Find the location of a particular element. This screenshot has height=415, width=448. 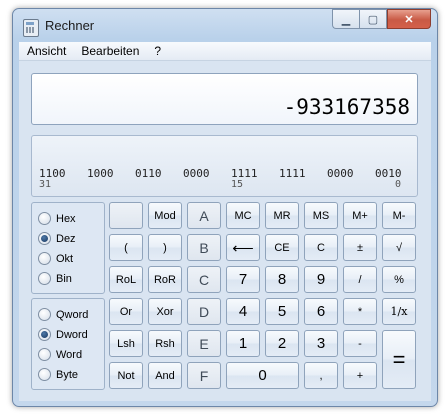

subtract-button: - is located at coordinates (360, 343).